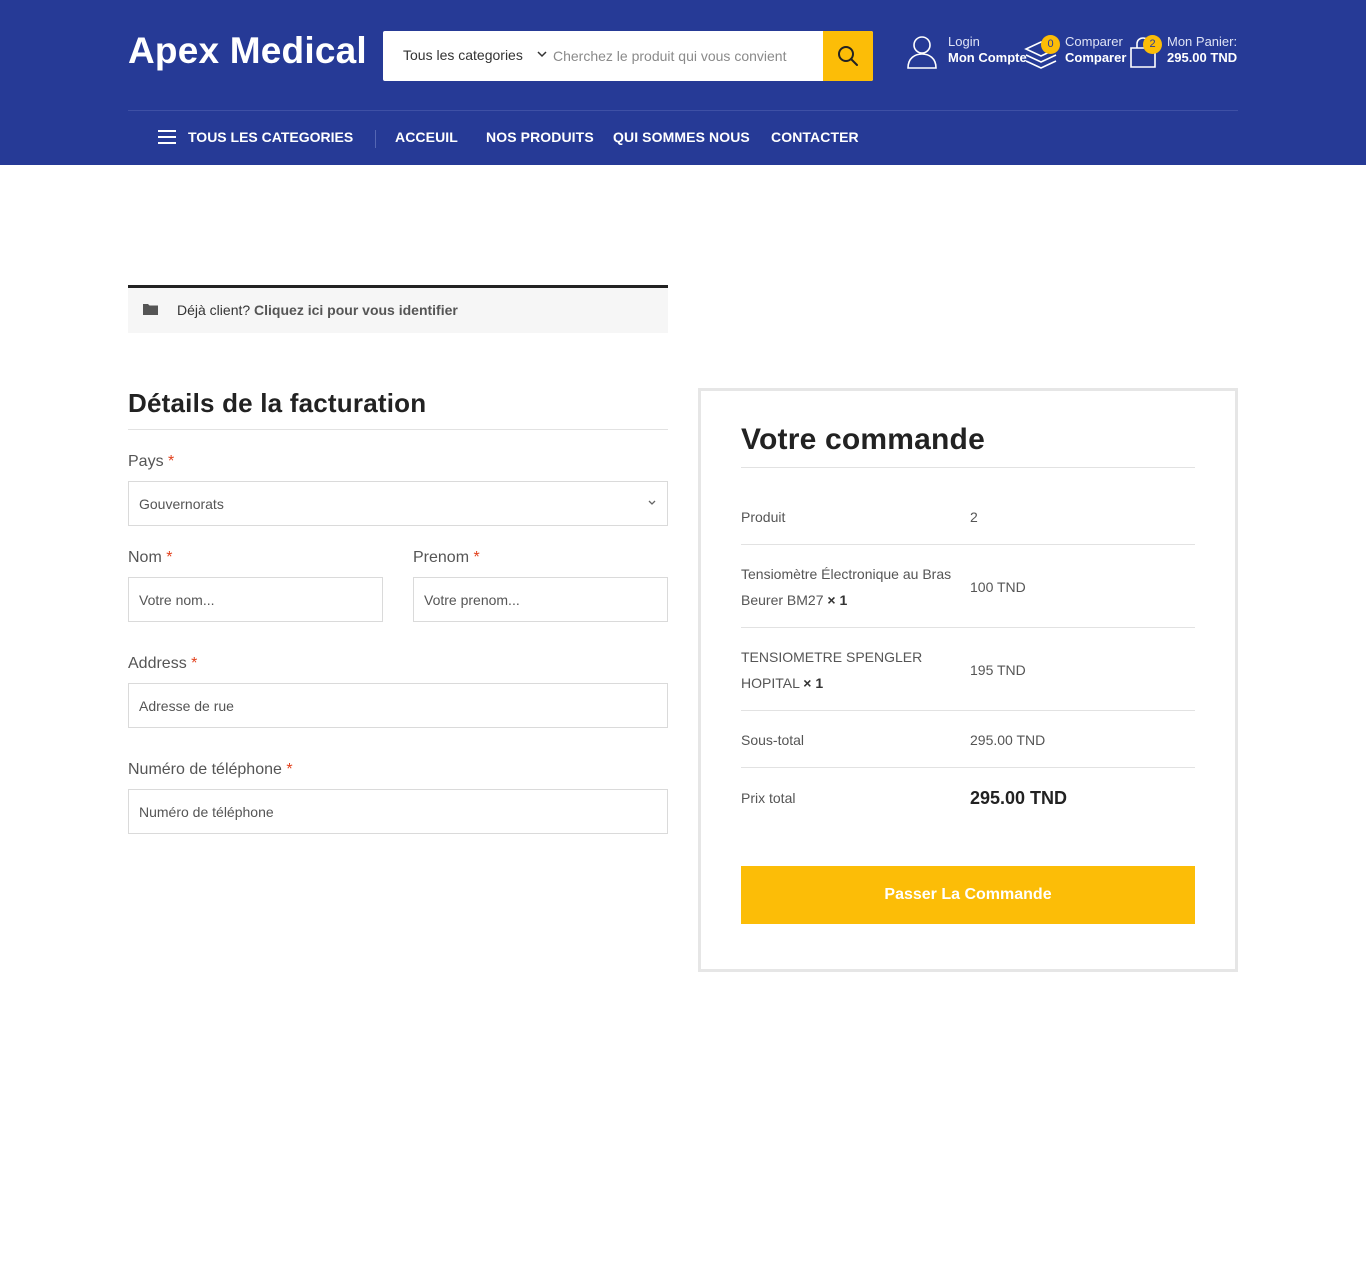  What do you see at coordinates (375, 139) in the screenshot?
I see `nav-divider` at bounding box center [375, 139].